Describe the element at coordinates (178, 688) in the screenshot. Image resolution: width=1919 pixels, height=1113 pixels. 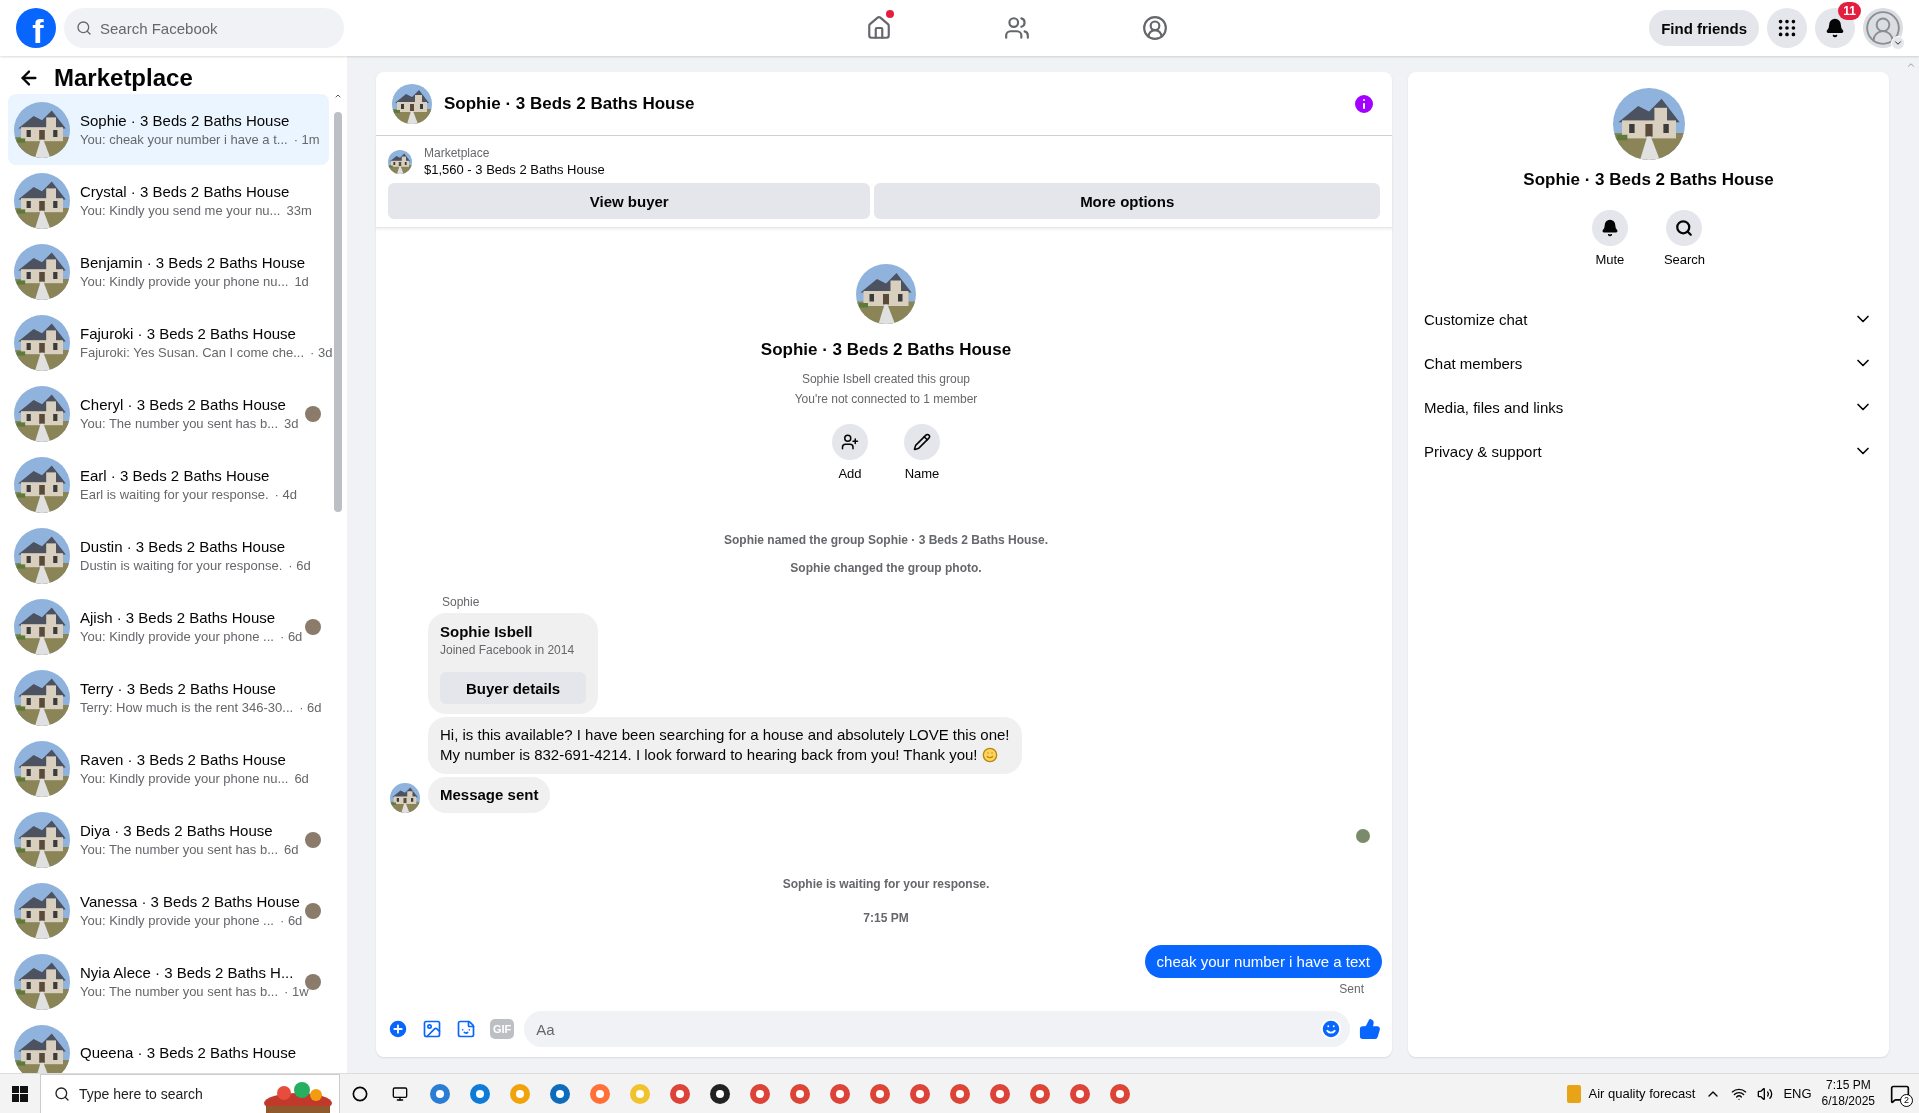
I see `conversation-title: Terry · 3 Beds 2 Baths House` at that location.